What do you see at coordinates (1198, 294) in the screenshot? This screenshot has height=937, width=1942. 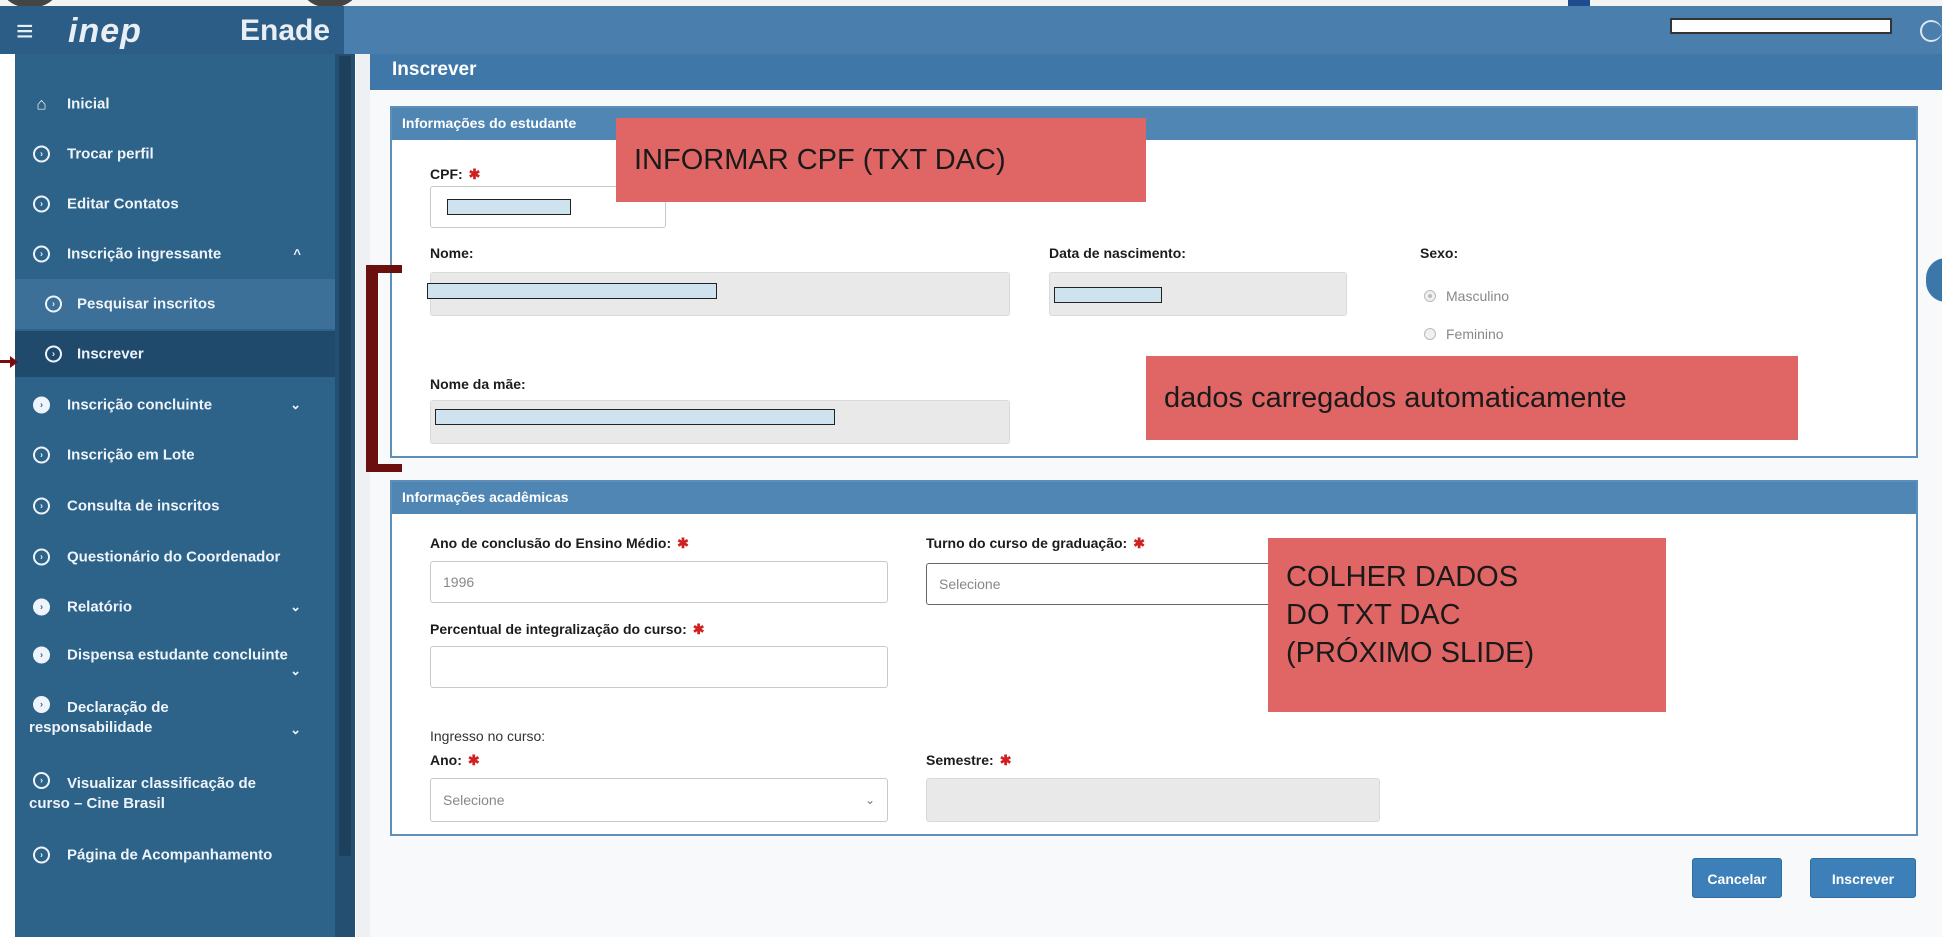 I see `nascimento-field` at bounding box center [1198, 294].